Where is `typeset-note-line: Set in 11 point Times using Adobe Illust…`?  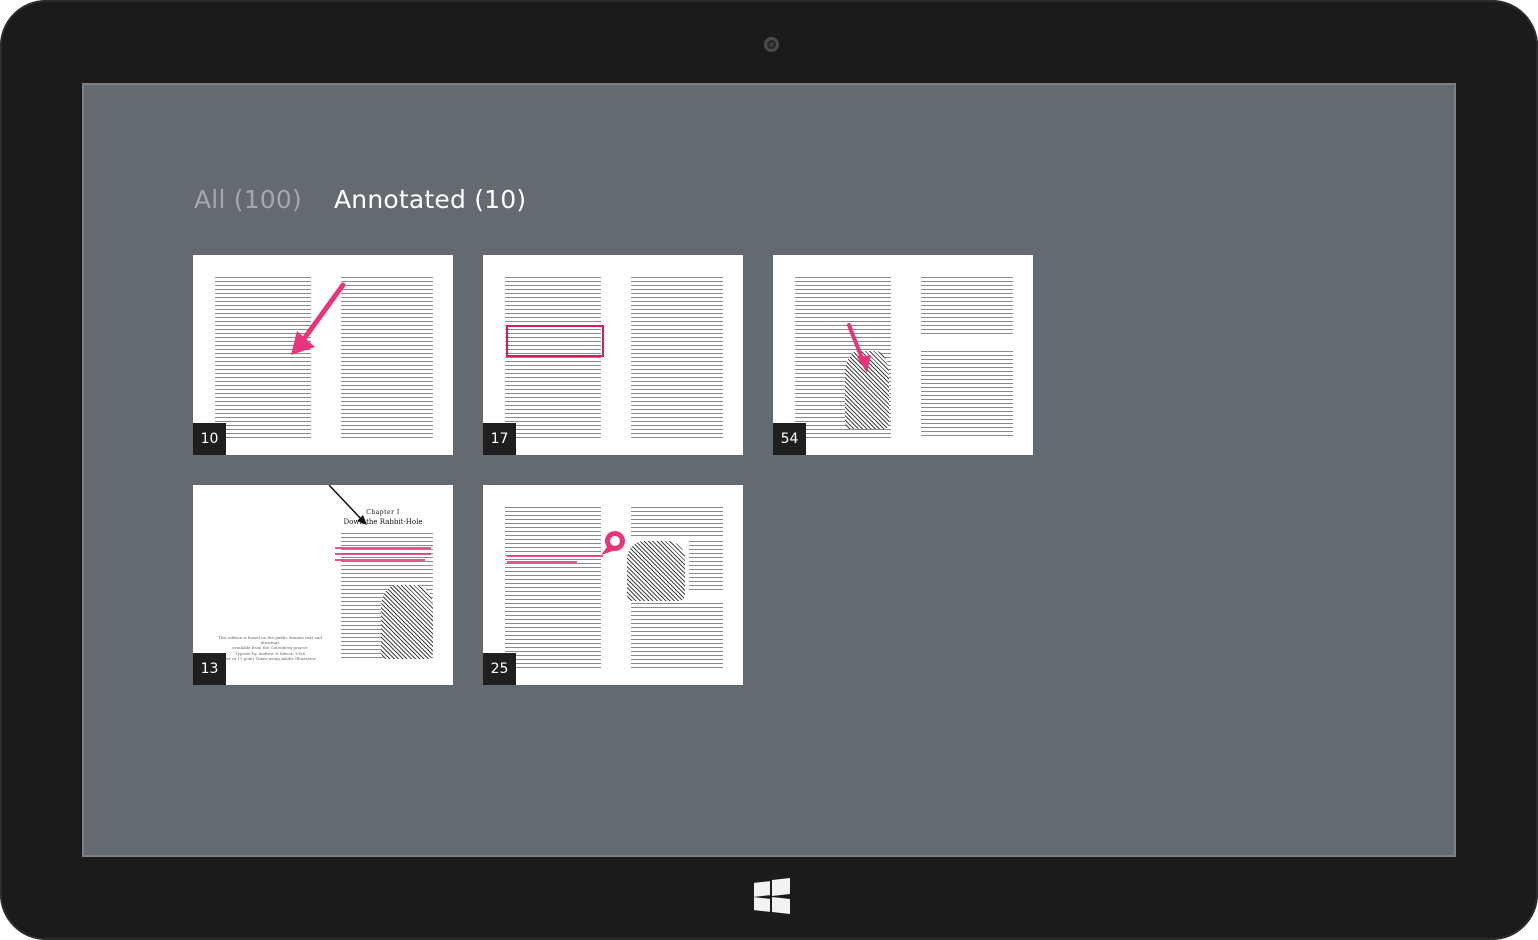 typeset-note-line: Set in 11 point Times using Adobe Illust… is located at coordinates (270, 658).